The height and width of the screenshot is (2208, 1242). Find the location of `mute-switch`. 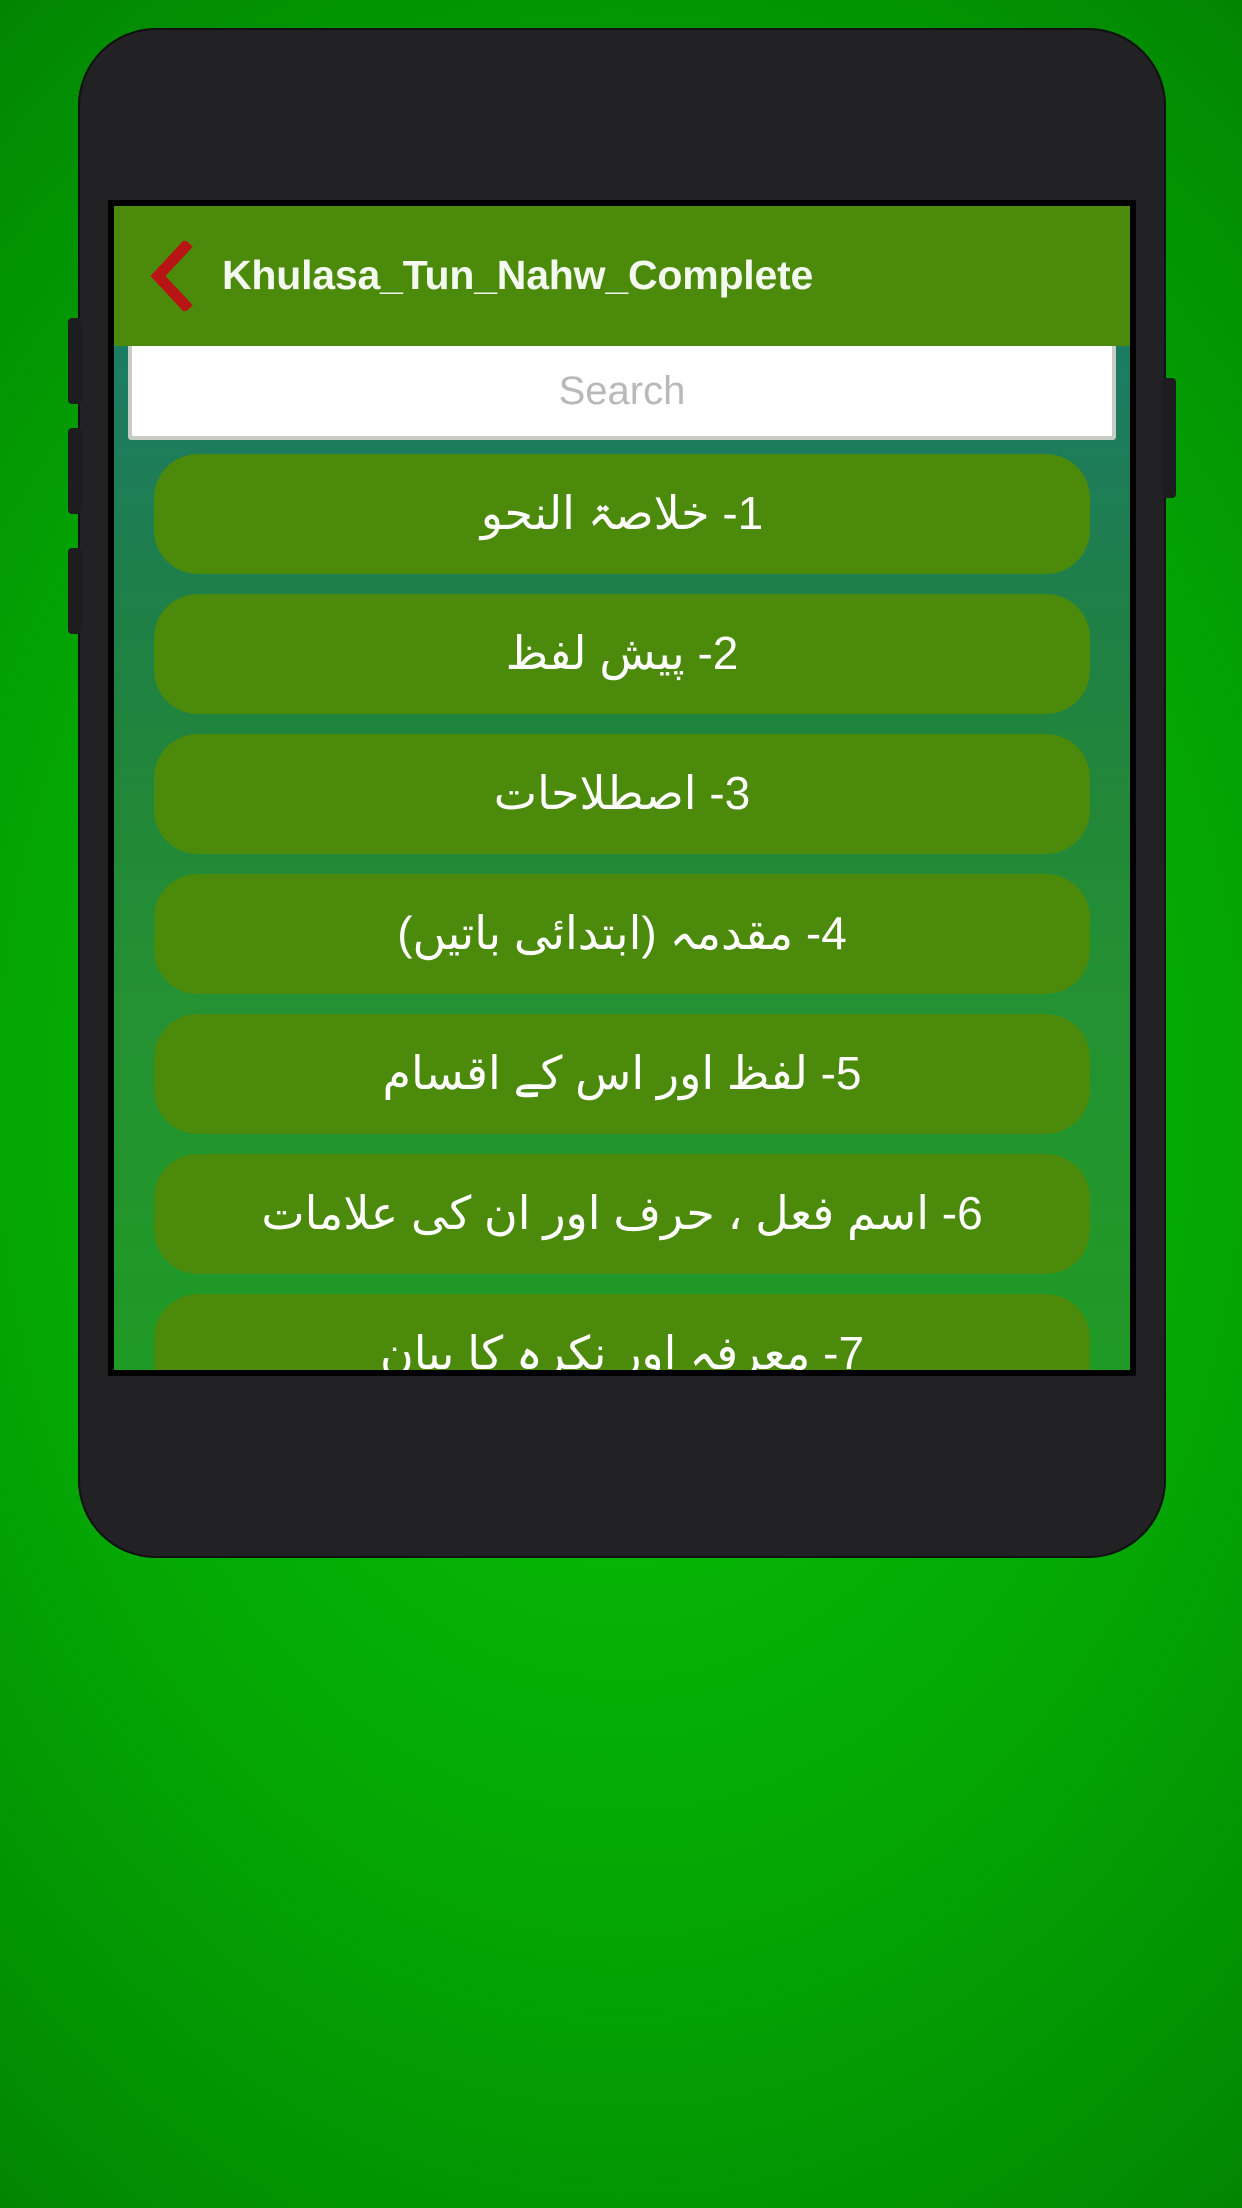

mute-switch is located at coordinates (75, 591).